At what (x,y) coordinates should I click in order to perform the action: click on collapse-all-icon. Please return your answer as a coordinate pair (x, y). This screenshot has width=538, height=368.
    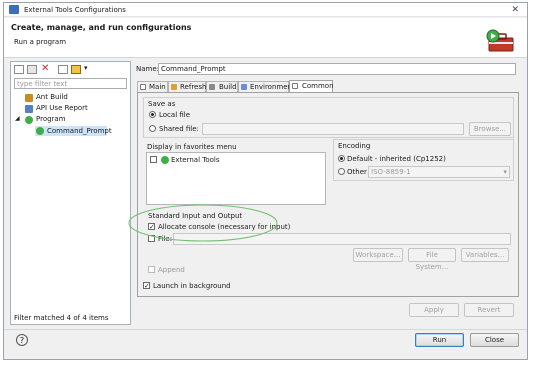
    Looking at the image, I should click on (63, 69).